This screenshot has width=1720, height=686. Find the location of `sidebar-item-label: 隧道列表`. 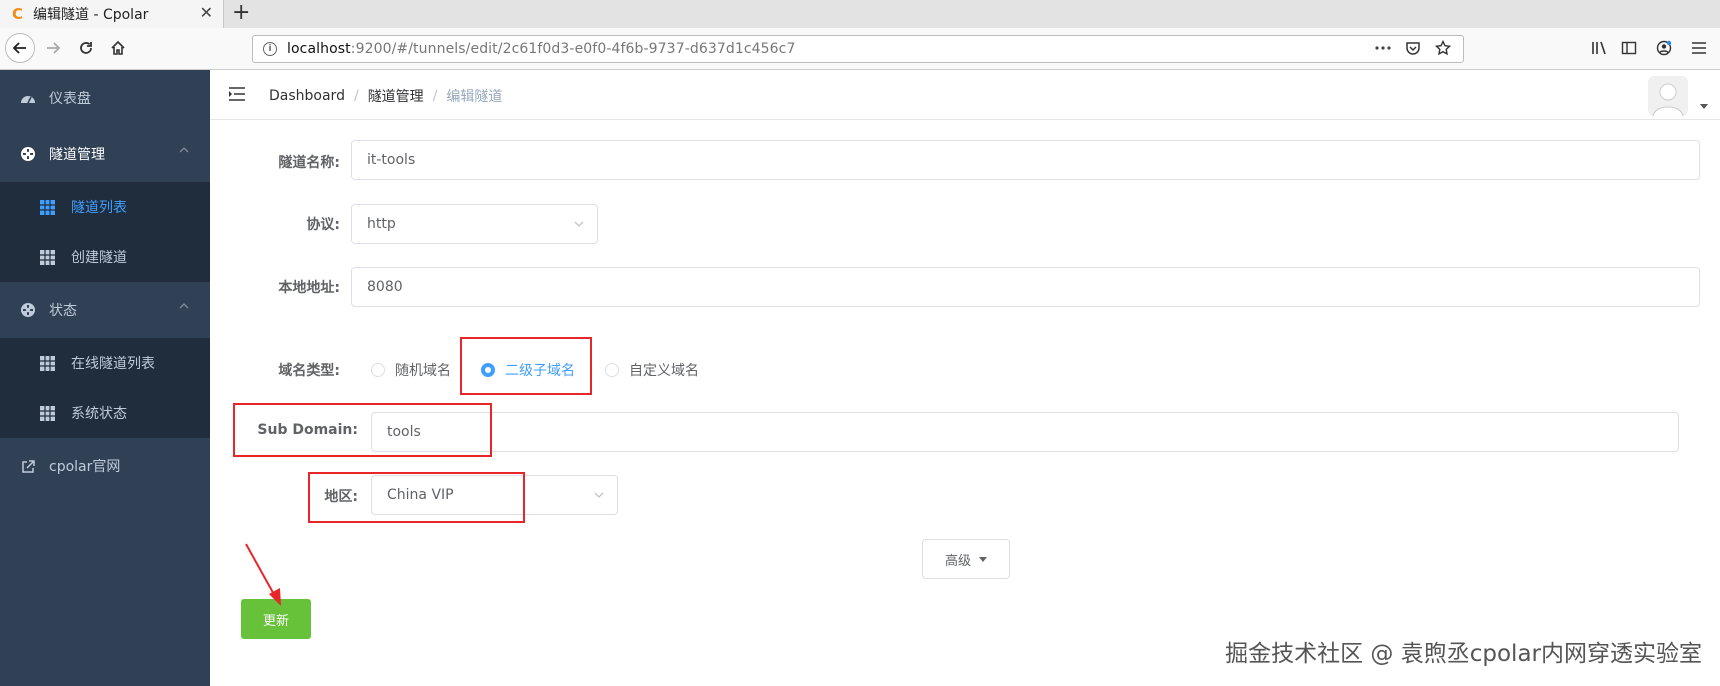

sidebar-item-label: 隧道列表 is located at coordinates (99, 208).